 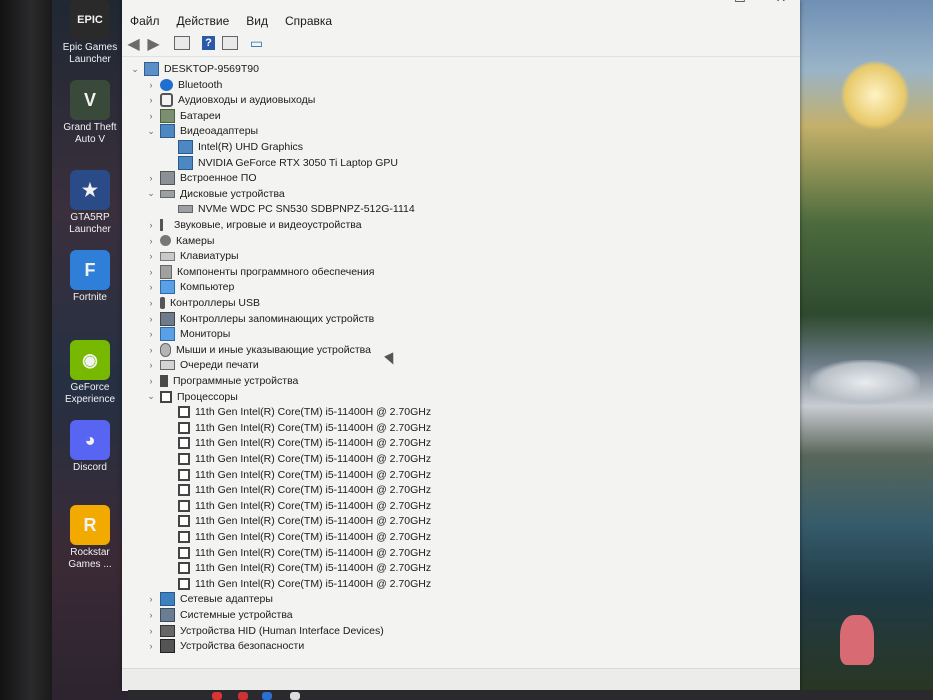 I want to click on menu-action: Действие, so click(x=204, y=22).